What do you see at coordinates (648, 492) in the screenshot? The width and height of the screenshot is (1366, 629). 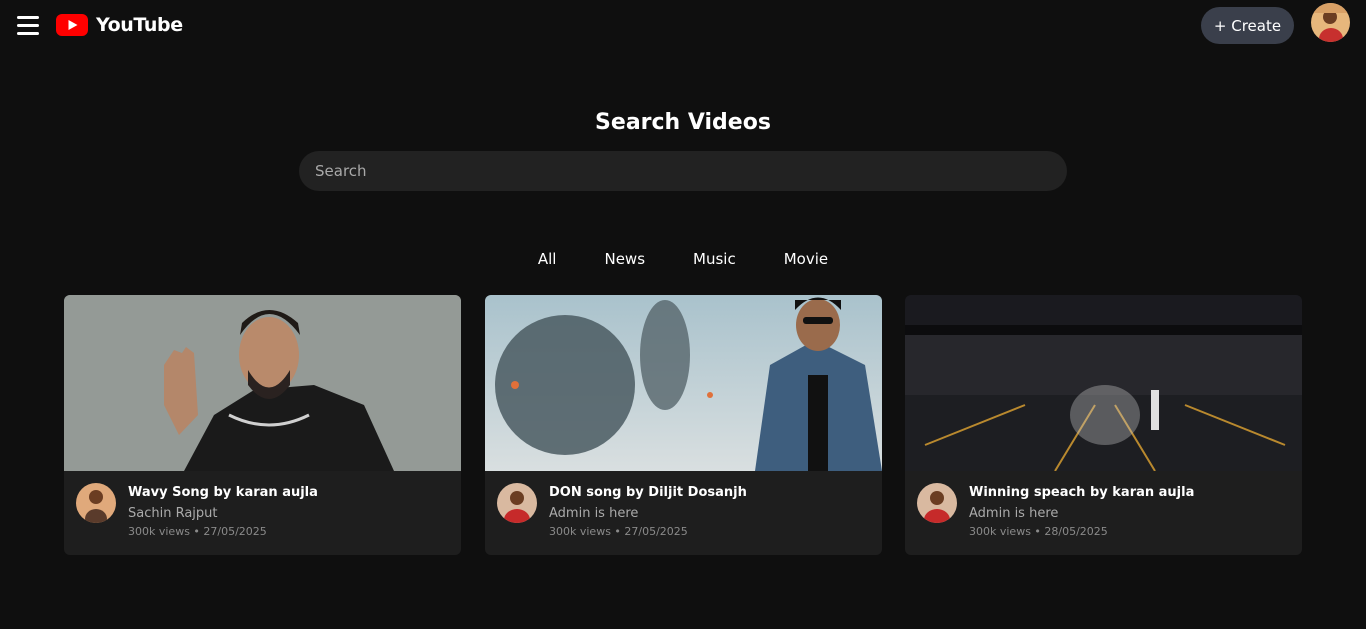 I see `video-title: DON song by Diljit Dosanjh` at bounding box center [648, 492].